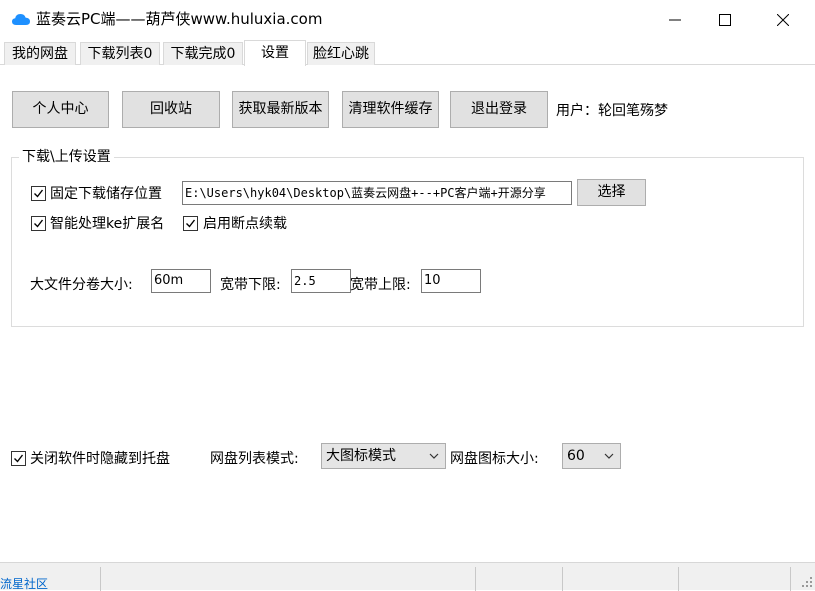  Describe the element at coordinates (254, 459) in the screenshot. I see `list-mode-label: 网盘列表模式:` at that location.